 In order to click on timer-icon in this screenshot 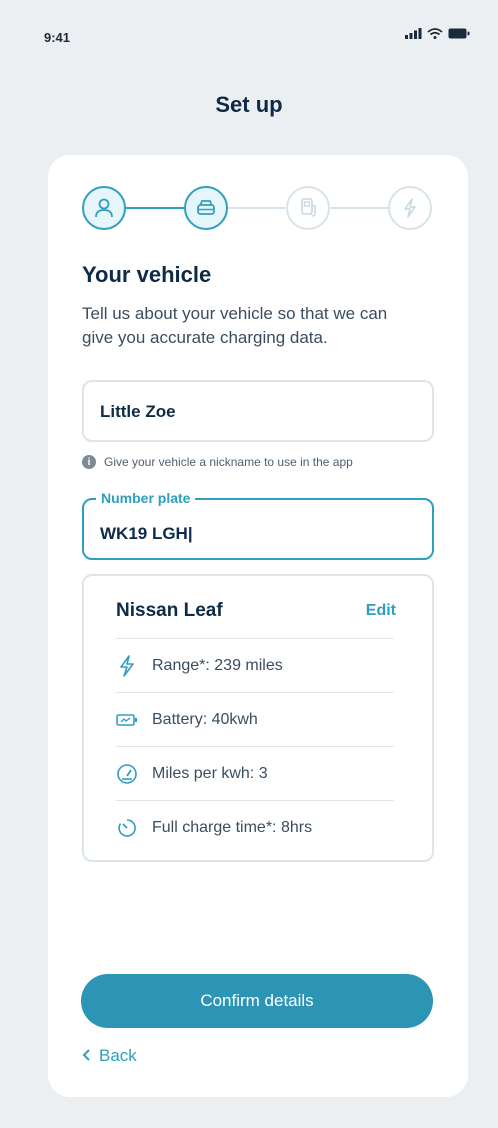, I will do `click(127, 828)`.